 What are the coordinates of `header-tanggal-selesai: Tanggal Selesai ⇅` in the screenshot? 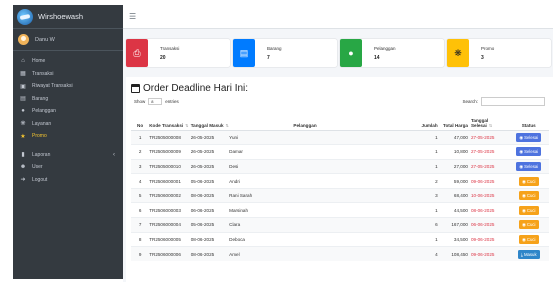 It's located at (488, 121).